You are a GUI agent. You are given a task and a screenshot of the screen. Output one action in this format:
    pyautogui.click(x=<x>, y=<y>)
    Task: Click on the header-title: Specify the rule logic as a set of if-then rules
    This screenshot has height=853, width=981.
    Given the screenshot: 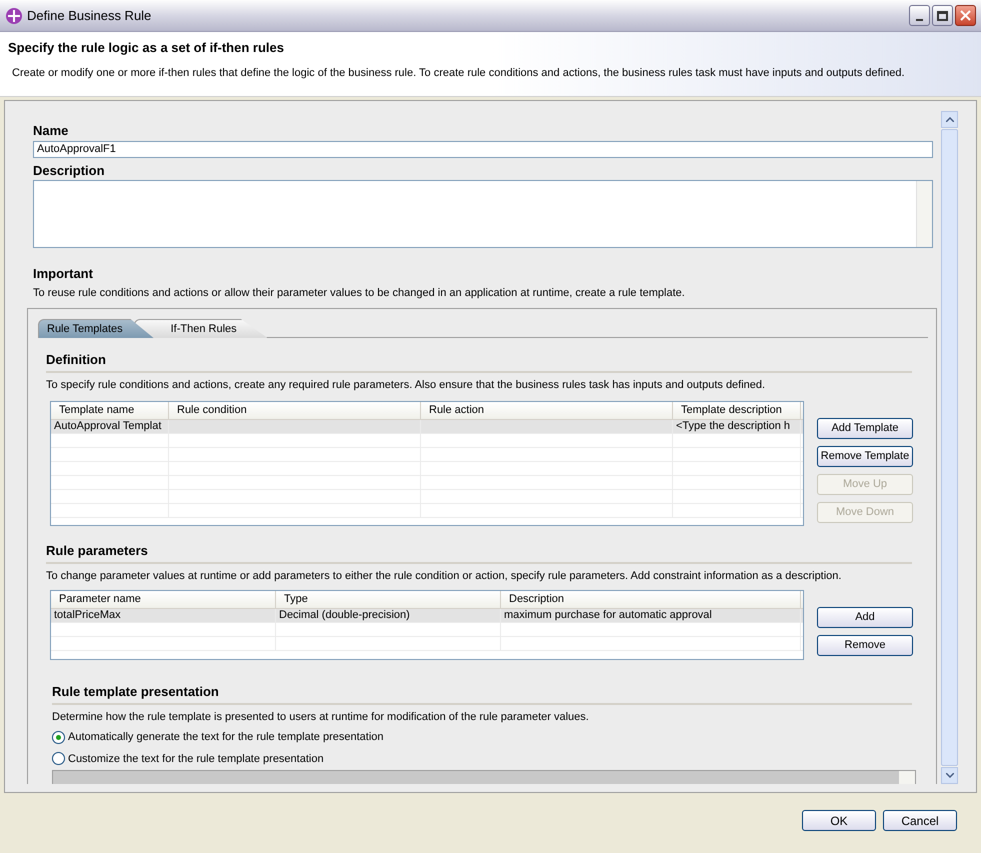 What is the action you would take?
    pyautogui.click(x=146, y=48)
    